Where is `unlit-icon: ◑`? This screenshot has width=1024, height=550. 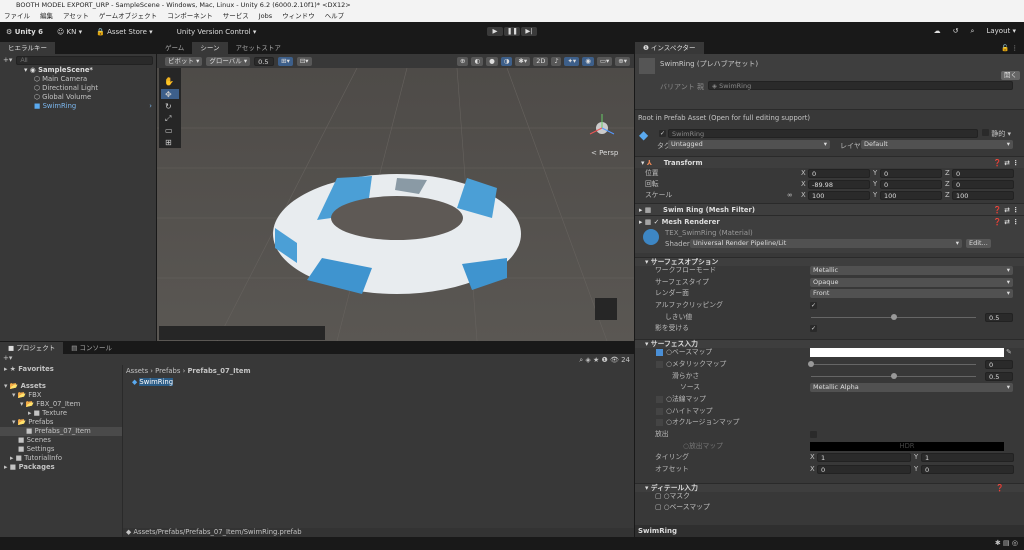 unlit-icon: ◑ is located at coordinates (506, 61).